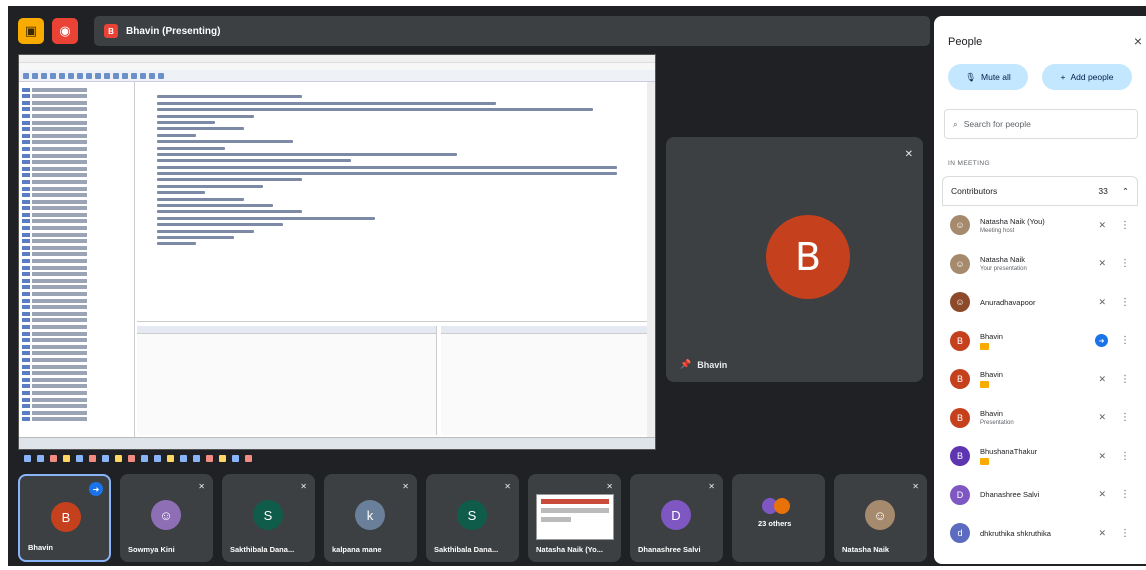 The image size is (1146, 570). Describe the element at coordinates (778, 518) in the screenshot. I see `others-tile: 23 others` at that location.